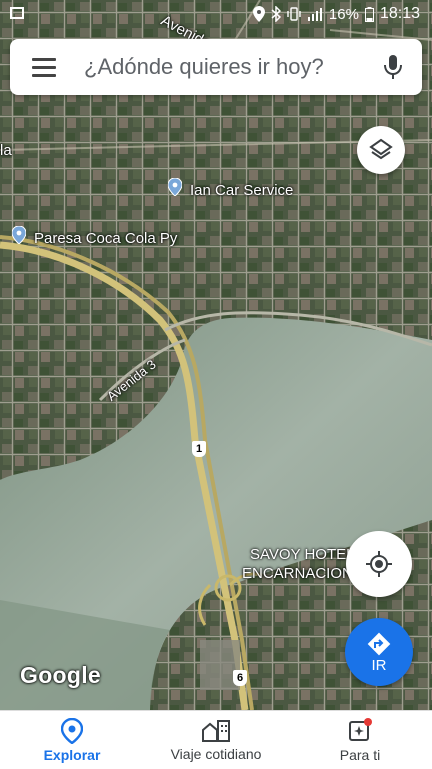 The image size is (432, 769). What do you see at coordinates (343, 14) in the screenshot?
I see `battery-percent: 16%` at bounding box center [343, 14].